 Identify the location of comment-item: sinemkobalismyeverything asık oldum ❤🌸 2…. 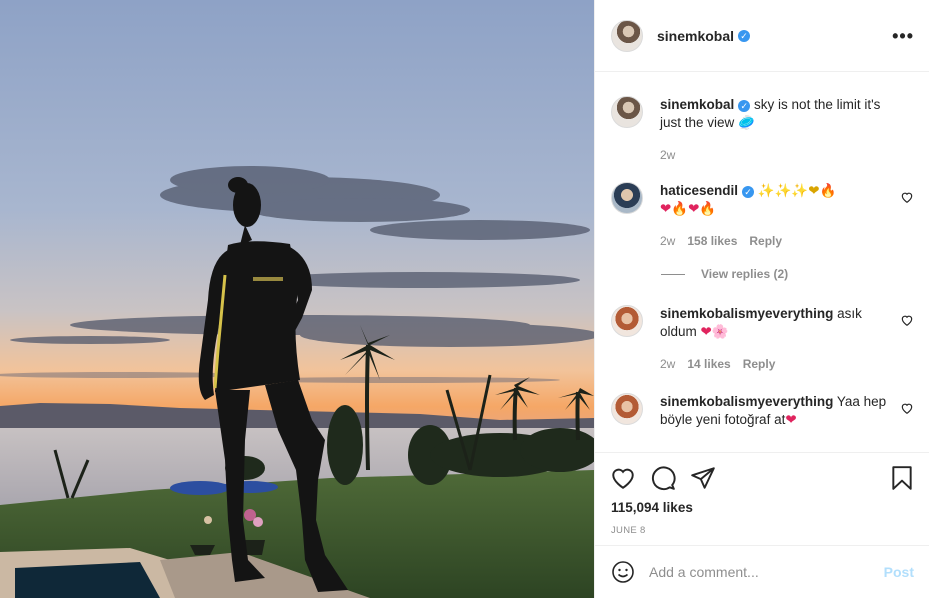
(762, 339).